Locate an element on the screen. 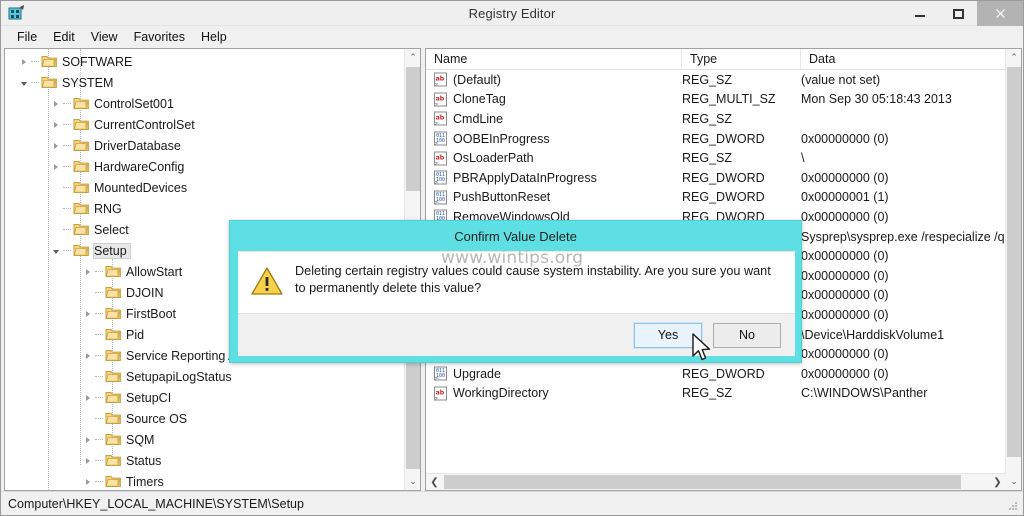 The image size is (1024, 516). value-name: OOBEInProgress is located at coordinates (501, 138).